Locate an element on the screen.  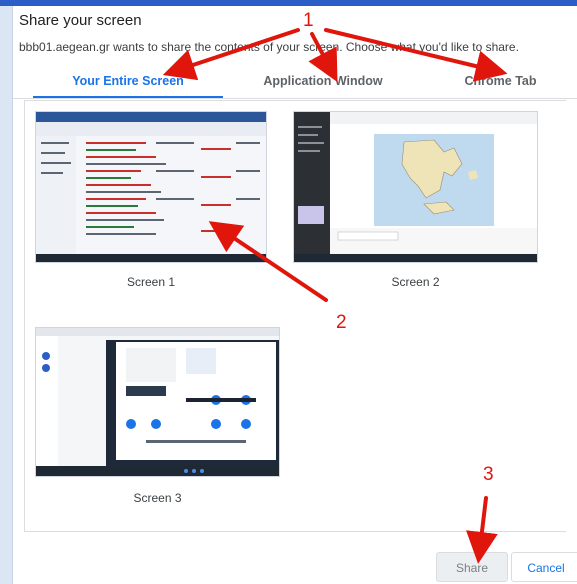
annotation-step-2: 2 is located at coordinates (341, 322).